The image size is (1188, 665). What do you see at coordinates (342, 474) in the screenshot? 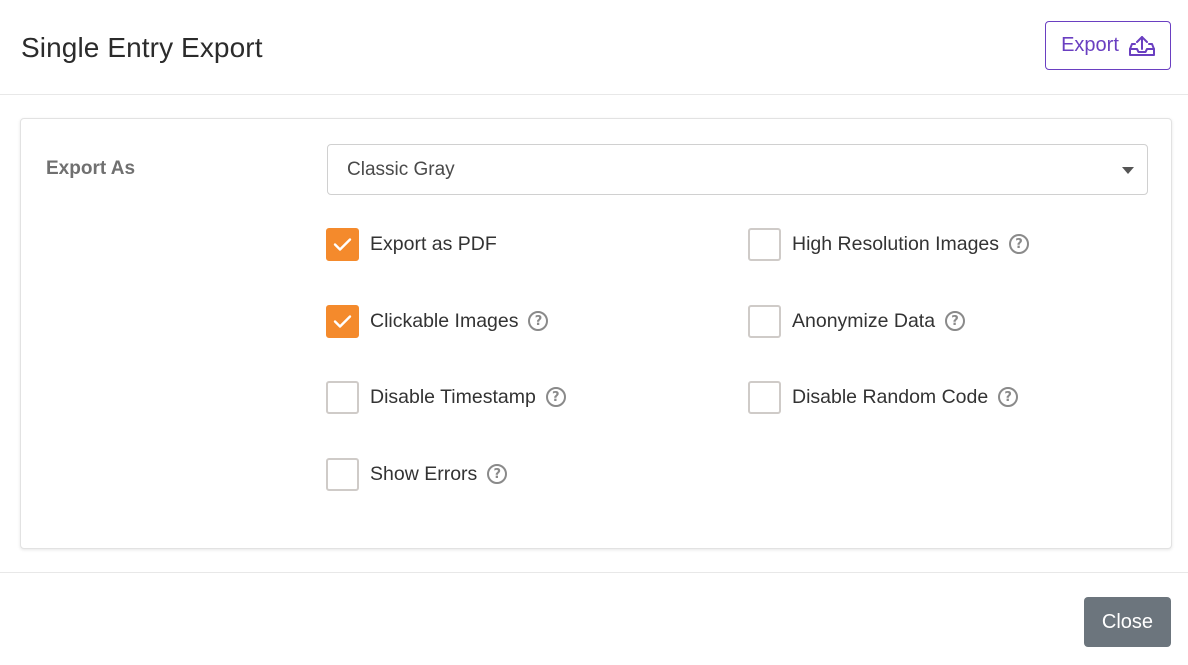
I see `checkbox-show-errors` at bounding box center [342, 474].